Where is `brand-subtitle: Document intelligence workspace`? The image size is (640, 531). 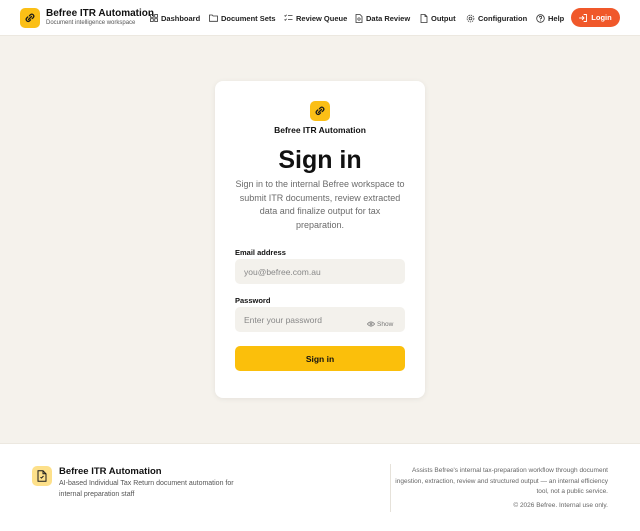
brand-subtitle: Document intelligence workspace is located at coordinates (91, 23).